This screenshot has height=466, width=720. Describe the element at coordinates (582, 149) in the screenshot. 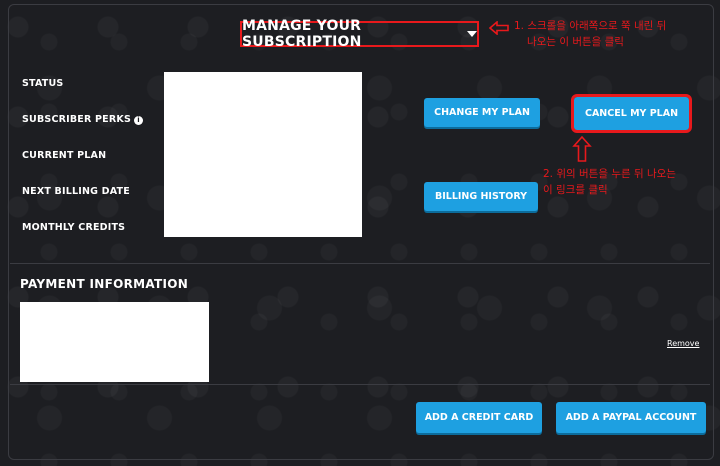

I see `arrow-up-icon` at that location.